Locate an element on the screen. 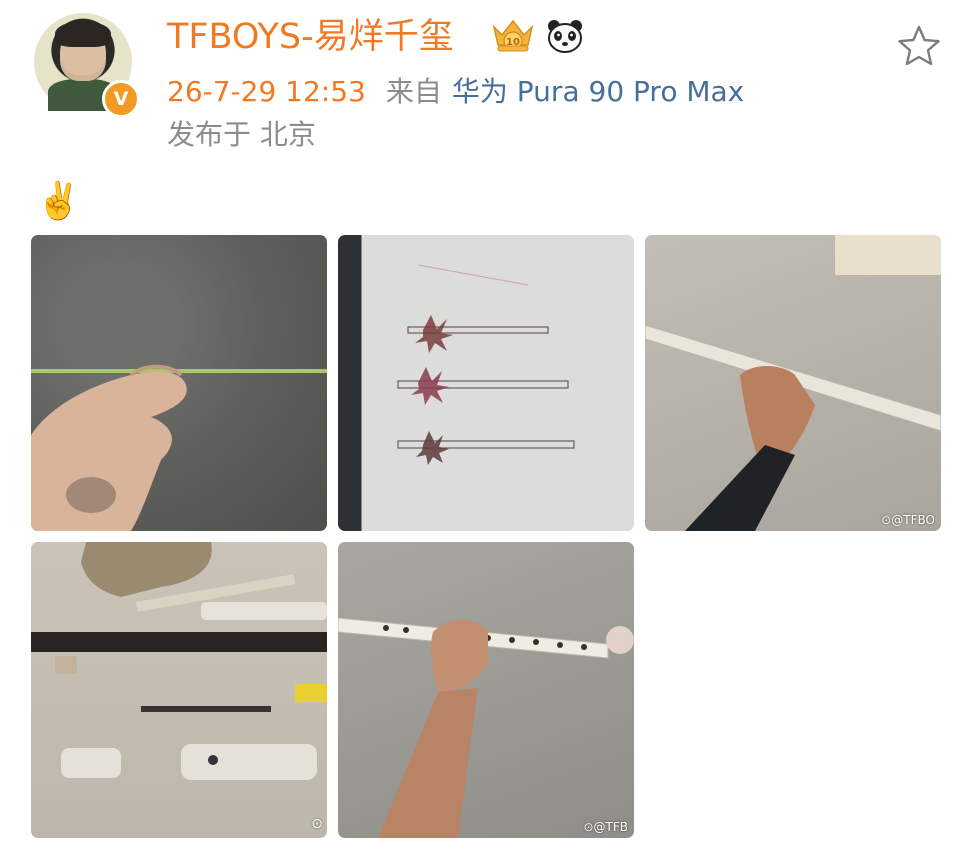  photo-4: ⊙ is located at coordinates (179, 690).